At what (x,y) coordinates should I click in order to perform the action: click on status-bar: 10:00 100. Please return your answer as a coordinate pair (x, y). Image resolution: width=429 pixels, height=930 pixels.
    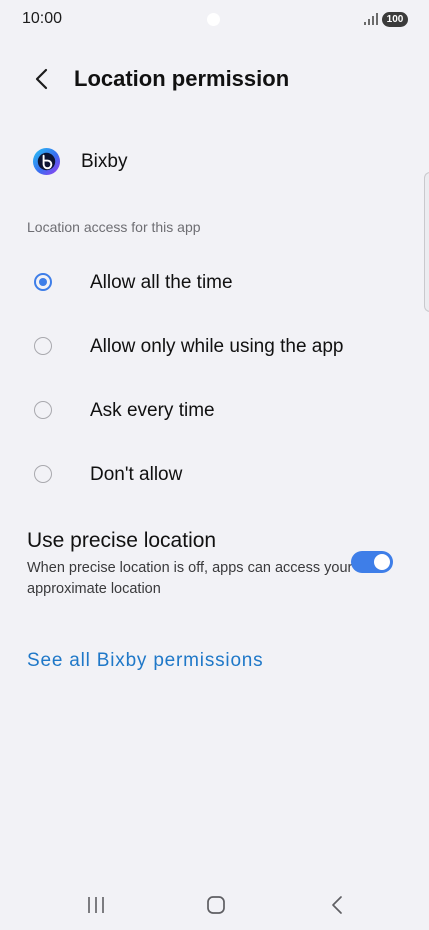
    Looking at the image, I should click on (214, 20).